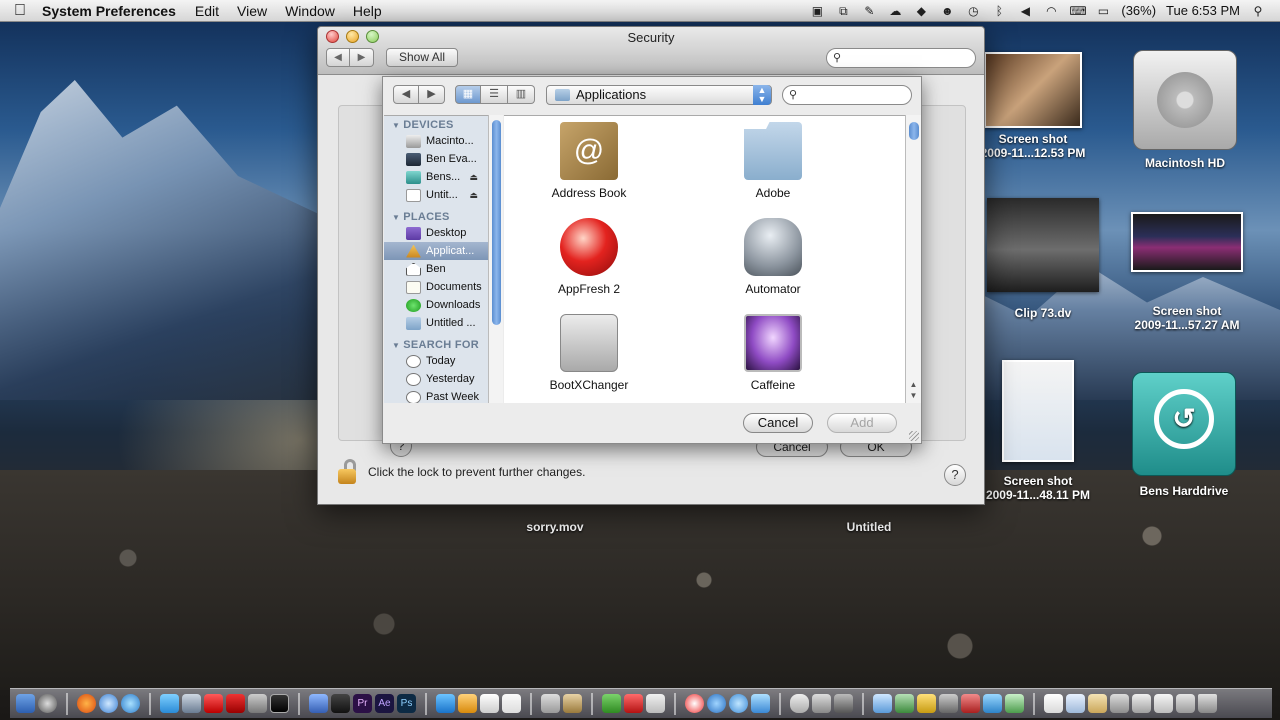 This screenshot has width=1280, height=720. Describe the element at coordinates (489, 703) in the screenshot. I see `textedit-icon` at that location.